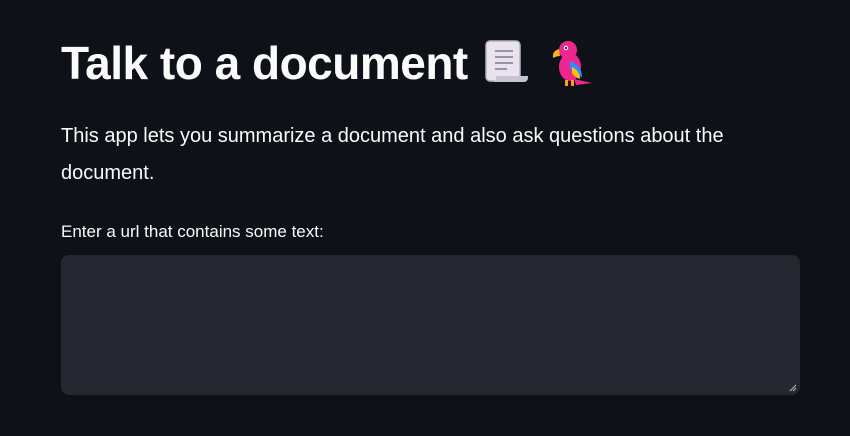  Describe the element at coordinates (508, 63) in the screenshot. I see `scroll-icon` at that location.